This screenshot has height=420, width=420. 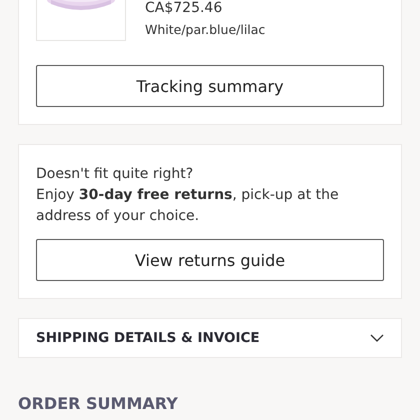 I want to click on color-variant: White/par.blue/lilac, so click(x=205, y=29).